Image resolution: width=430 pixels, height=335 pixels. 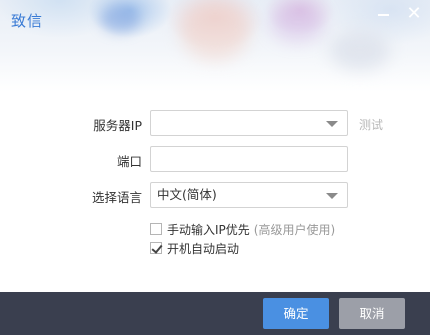 I want to click on language-label: 选择语言, so click(x=116, y=197).